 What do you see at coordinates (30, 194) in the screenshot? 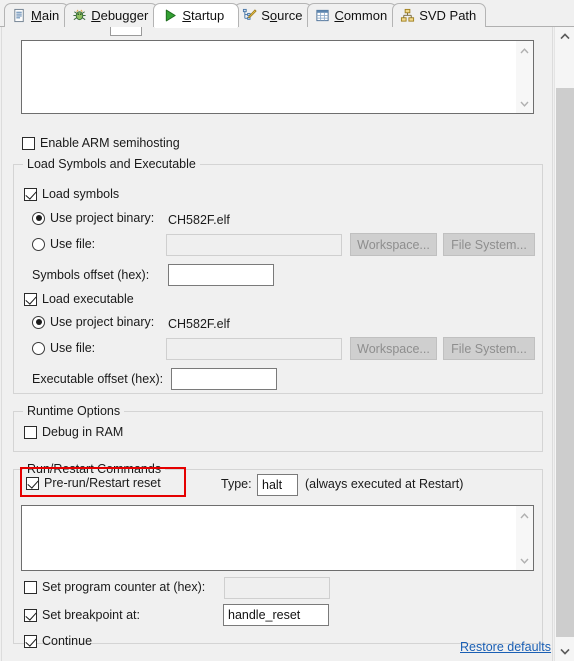
I see `load-symbols-checkbox` at bounding box center [30, 194].